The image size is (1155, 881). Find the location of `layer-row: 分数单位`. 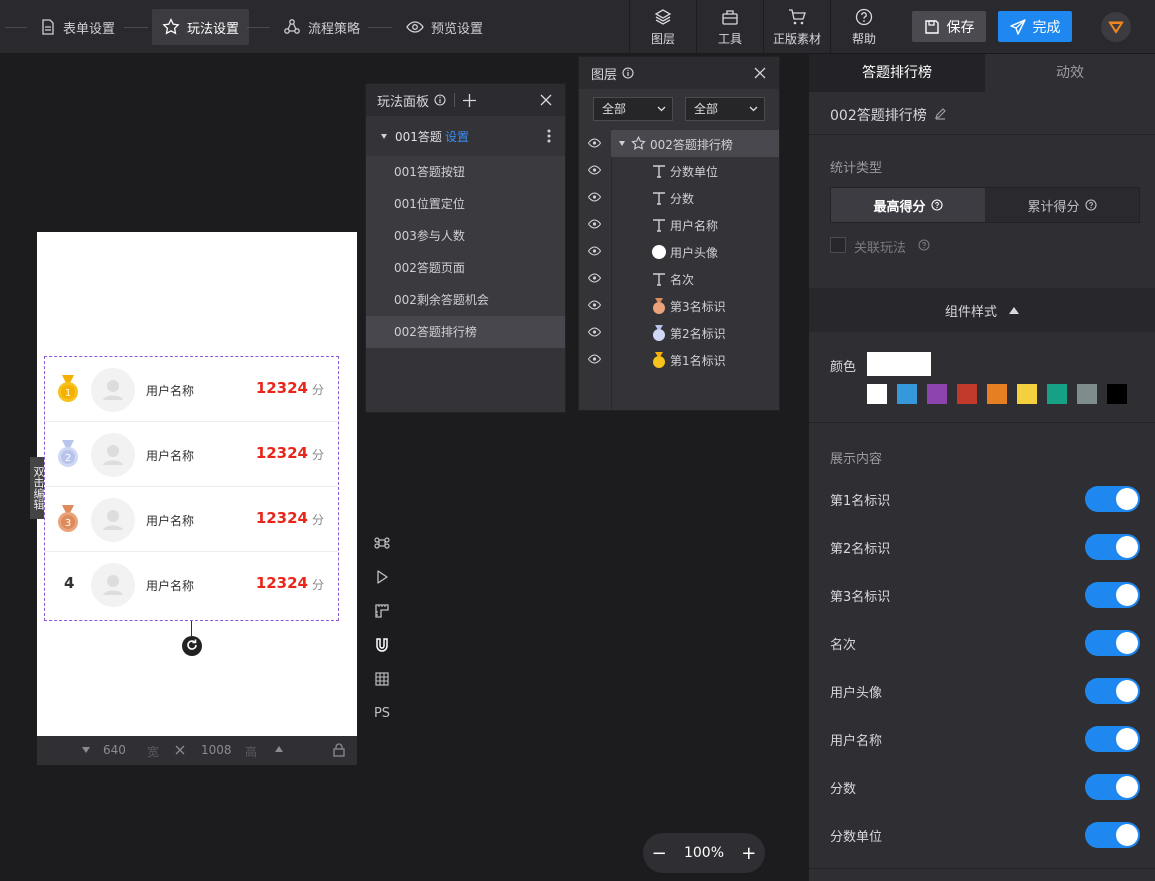

layer-row: 分数单位 is located at coordinates (679, 170).